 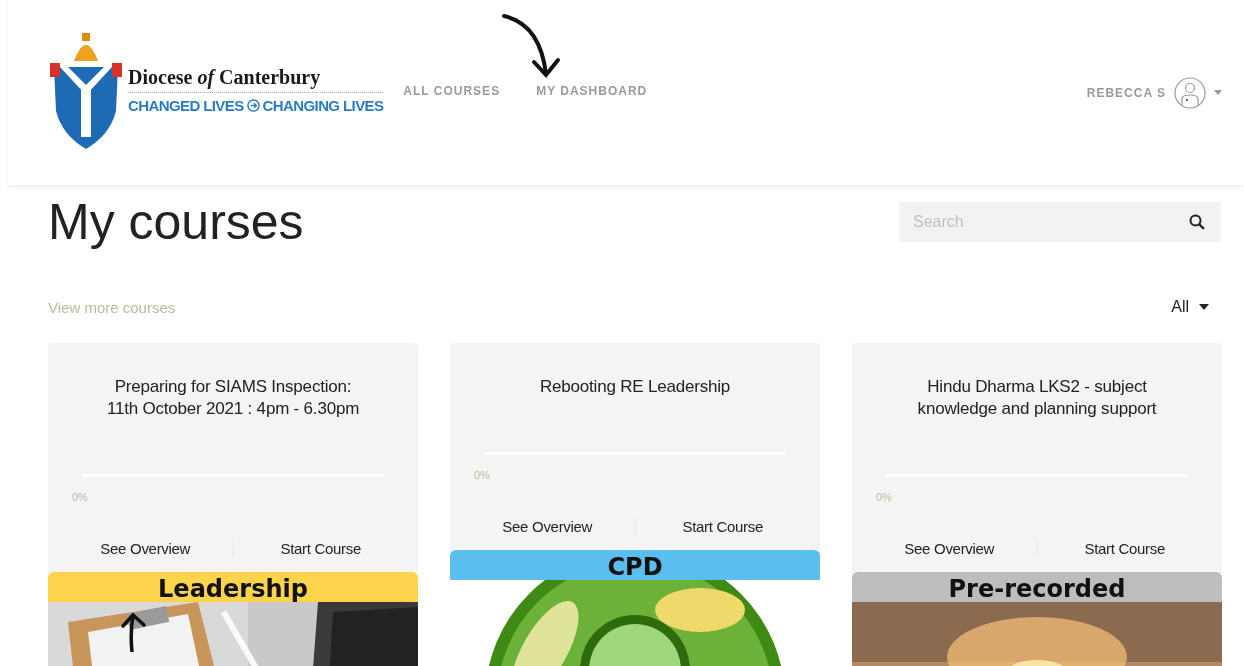 I want to click on logo-tagline: CHANGING LIVES, so click(x=323, y=105).